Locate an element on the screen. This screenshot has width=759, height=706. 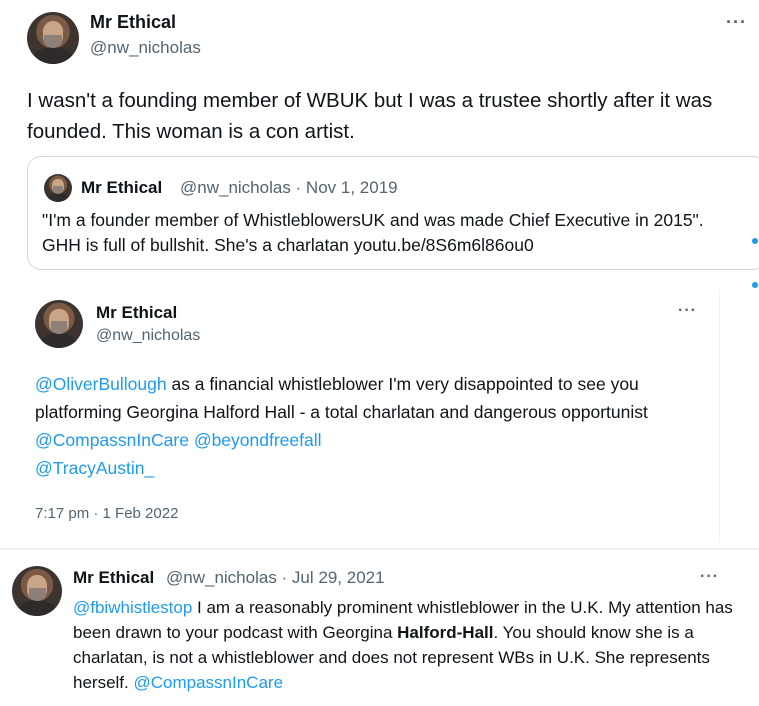
divider is located at coordinates (379, 549).